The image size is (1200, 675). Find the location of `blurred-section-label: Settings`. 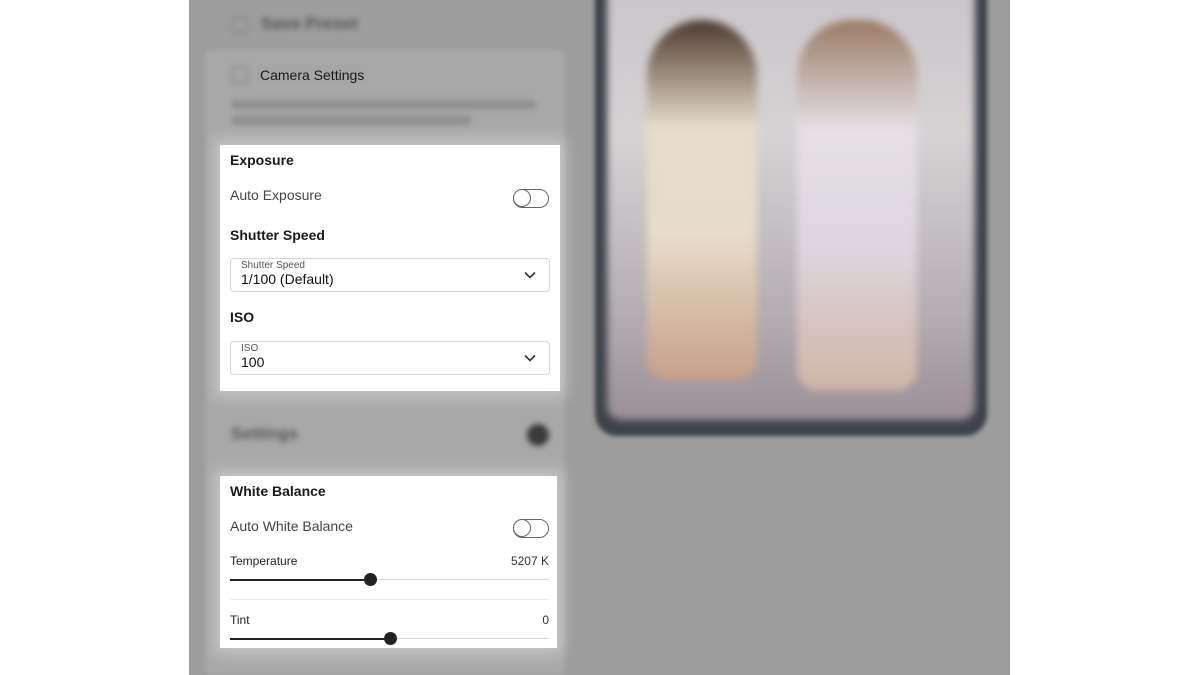

blurred-section-label: Settings is located at coordinates (265, 433).